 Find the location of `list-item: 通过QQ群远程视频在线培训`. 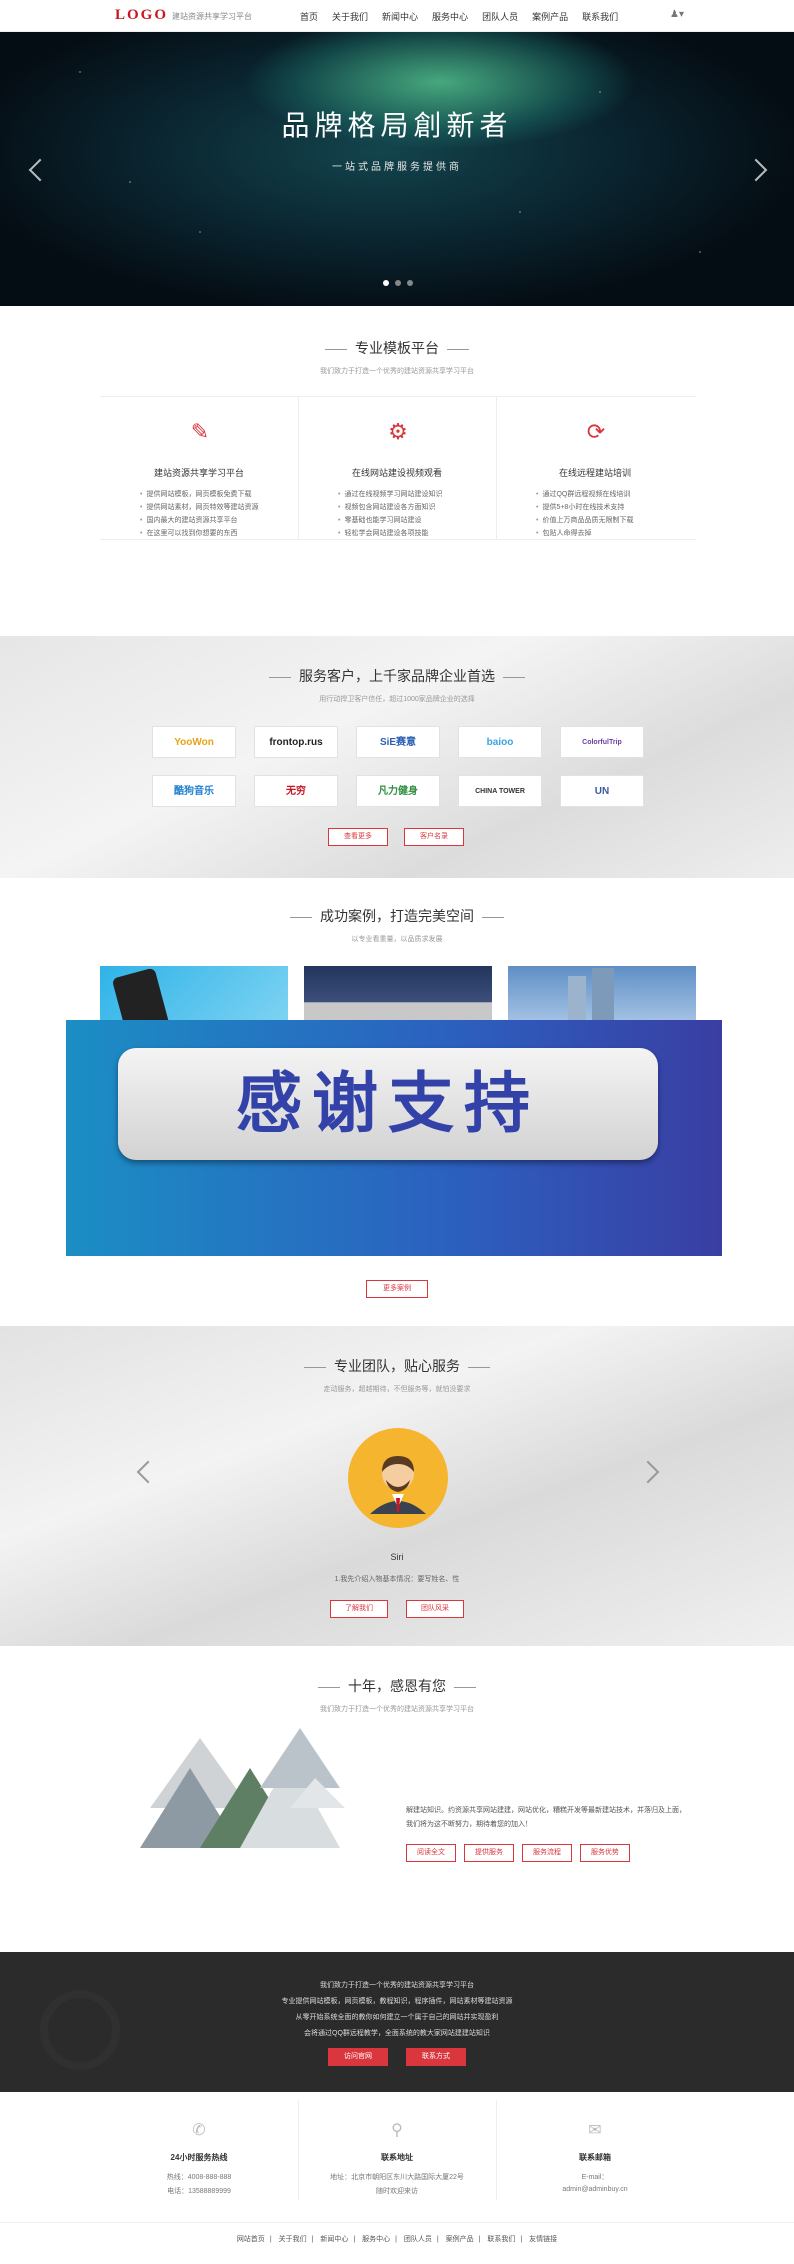

list-item: 通过QQ群远程视频在线培训 is located at coordinates (584, 494).